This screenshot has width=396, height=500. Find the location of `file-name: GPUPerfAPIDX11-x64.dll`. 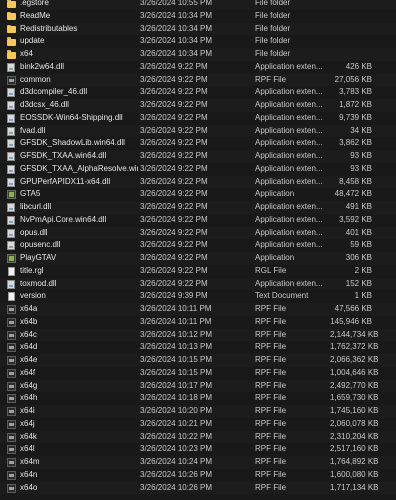

file-name: GPUPerfAPIDX11-x64.dll is located at coordinates (79, 182).